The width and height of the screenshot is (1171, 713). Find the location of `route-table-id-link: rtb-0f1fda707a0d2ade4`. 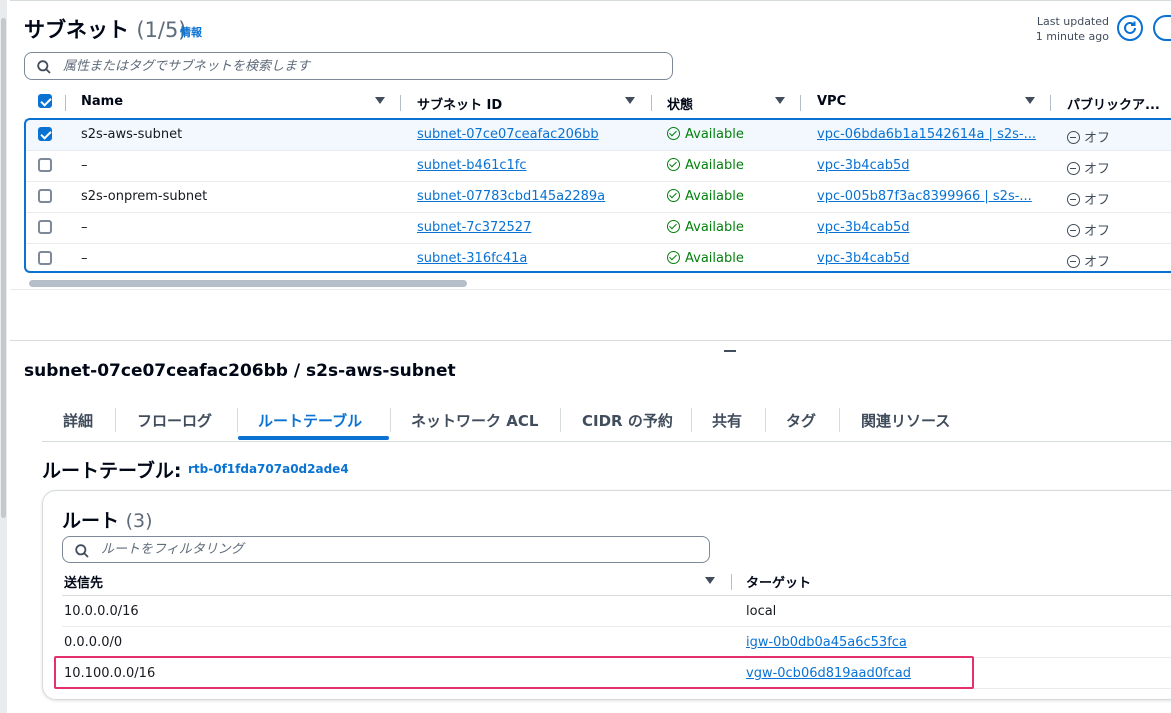

route-table-id-link: rtb-0f1fda707a0d2ade4 is located at coordinates (268, 469).